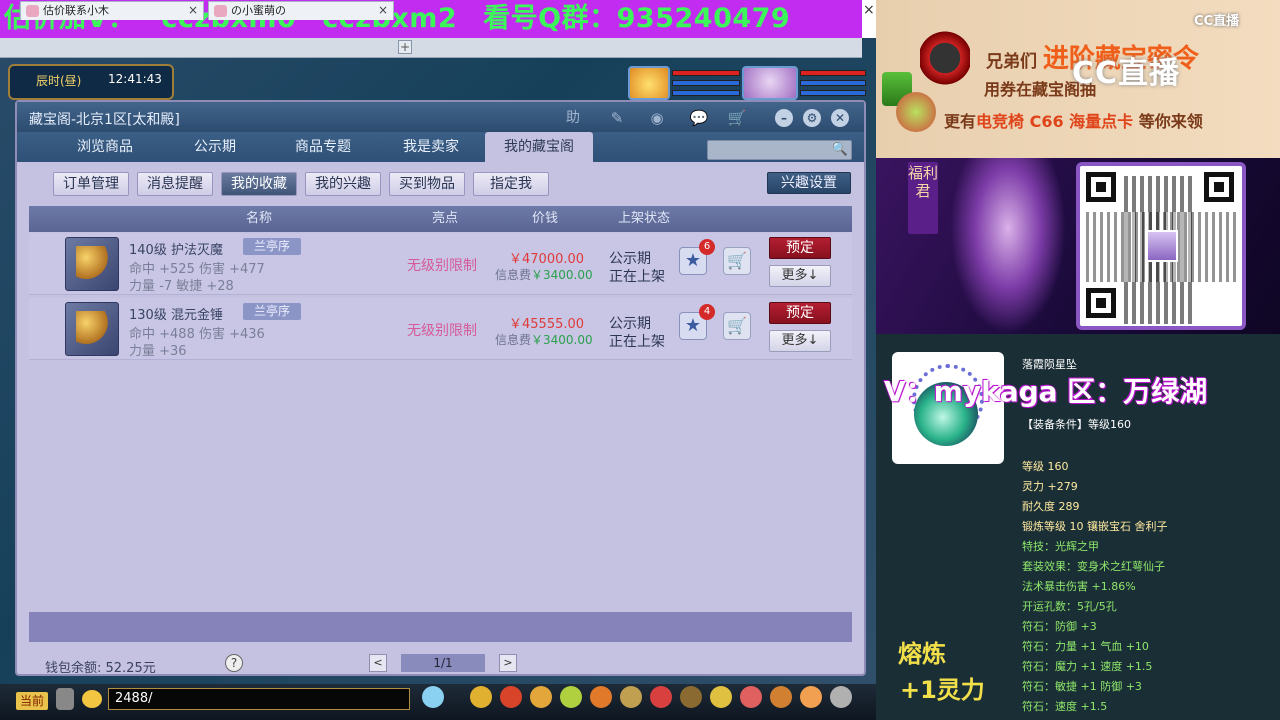 The height and width of the screenshot is (720, 1280). Describe the element at coordinates (573, 118) in the screenshot. I see `help-icon: 助` at that location.